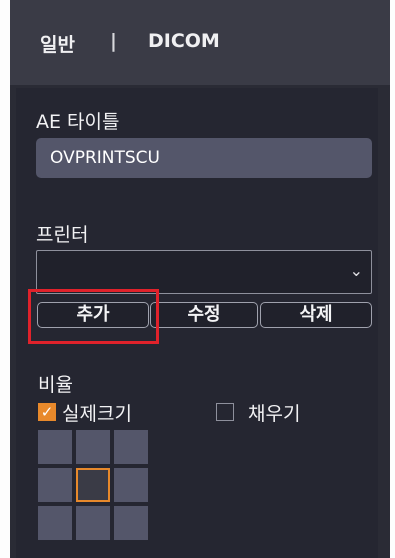 The width and height of the screenshot is (395, 558). What do you see at coordinates (225, 412) in the screenshot?
I see `fill-checkbox` at bounding box center [225, 412].